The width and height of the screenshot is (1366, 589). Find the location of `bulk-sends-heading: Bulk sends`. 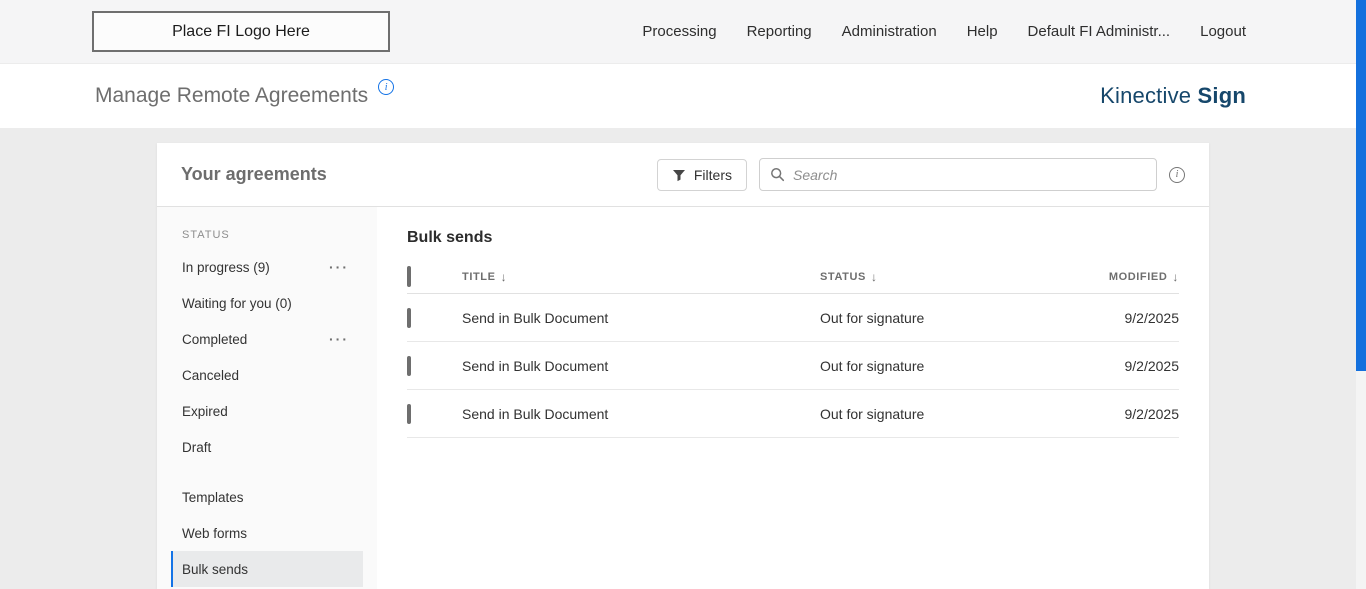

bulk-sends-heading: Bulk sends is located at coordinates (450, 237).